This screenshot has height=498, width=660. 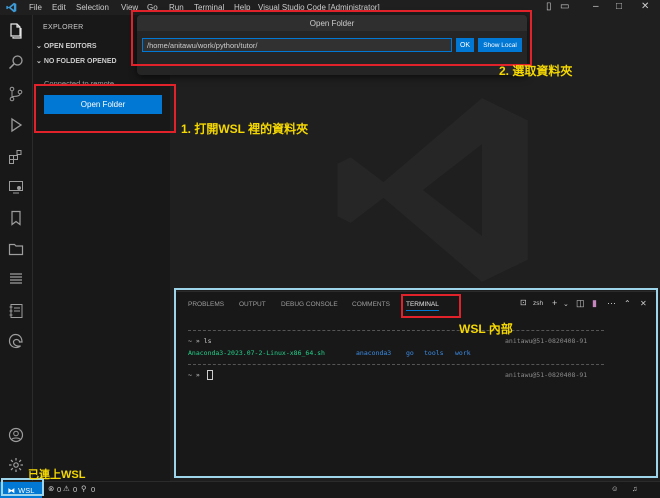 What do you see at coordinates (66, 488) in the screenshot?
I see `warning-icon: ⚠` at bounding box center [66, 488].